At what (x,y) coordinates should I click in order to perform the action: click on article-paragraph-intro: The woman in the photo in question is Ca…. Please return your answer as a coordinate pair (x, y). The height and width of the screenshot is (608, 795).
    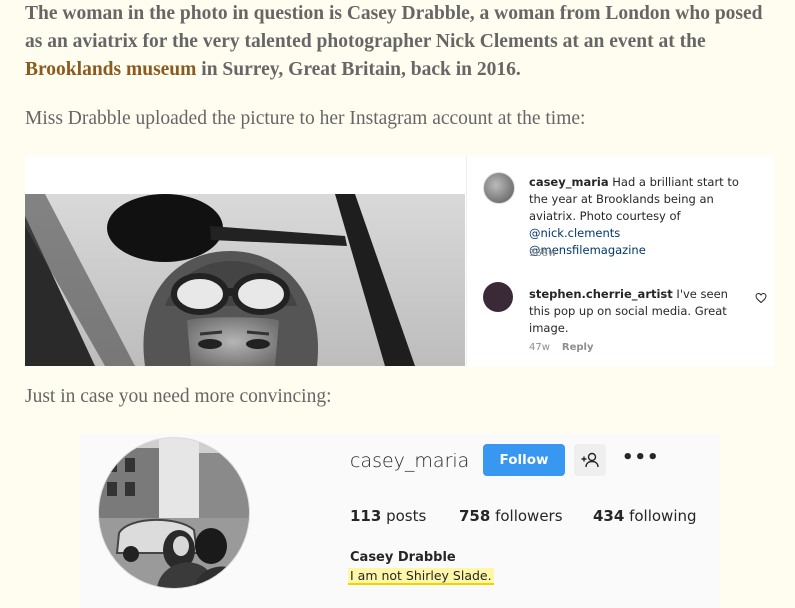
    Looking at the image, I should click on (402, 42).